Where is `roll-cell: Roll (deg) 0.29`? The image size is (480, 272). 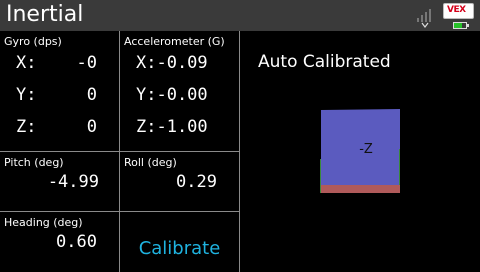 roll-cell: Roll (deg) 0.29 is located at coordinates (180, 182).